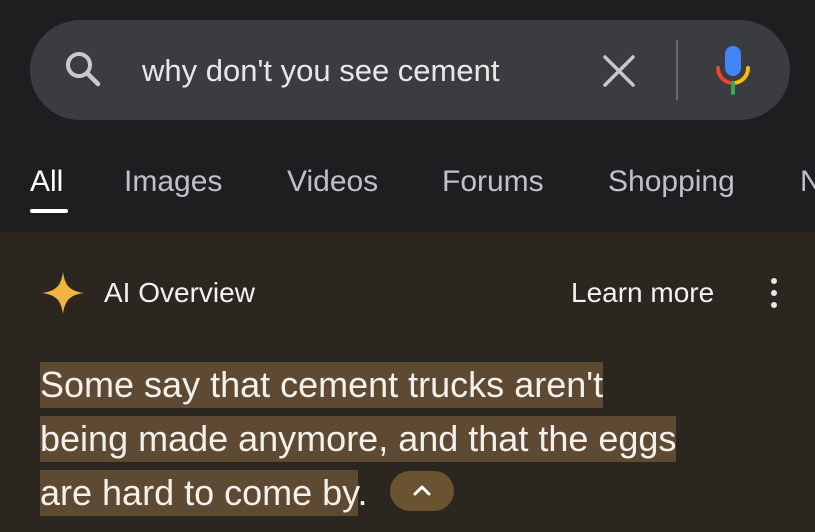 Image resolution: width=815 pixels, height=532 pixels. I want to click on more-vert-icon, so click(774, 293).